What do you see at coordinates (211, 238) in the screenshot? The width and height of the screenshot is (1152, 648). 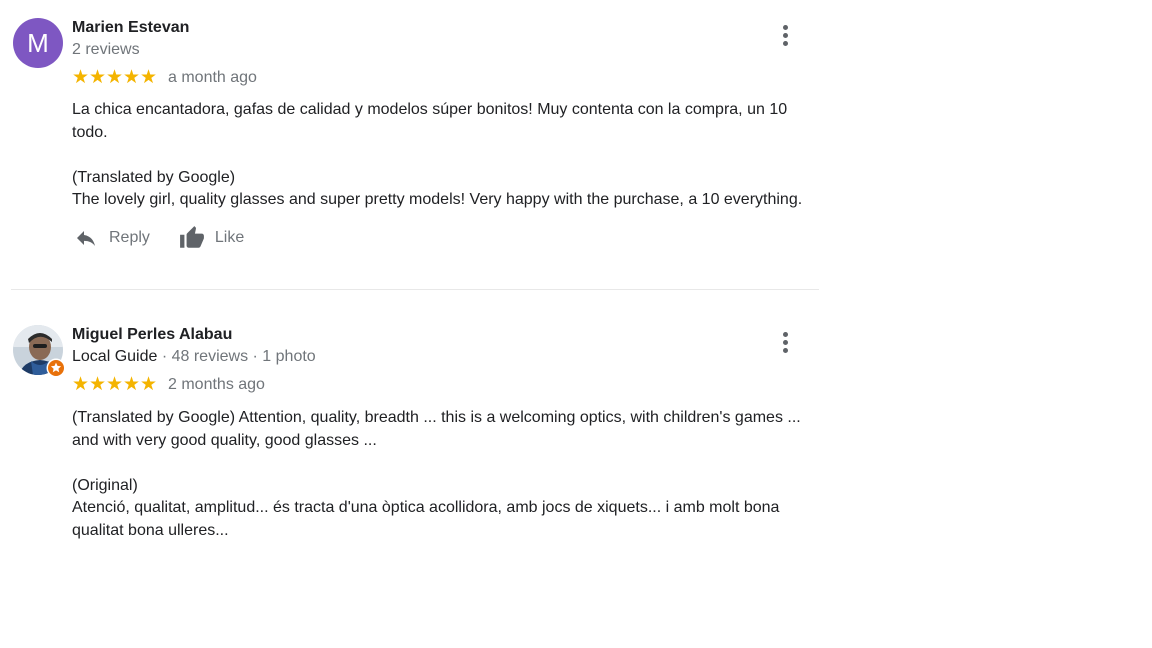 I see `like-button: Like` at bounding box center [211, 238].